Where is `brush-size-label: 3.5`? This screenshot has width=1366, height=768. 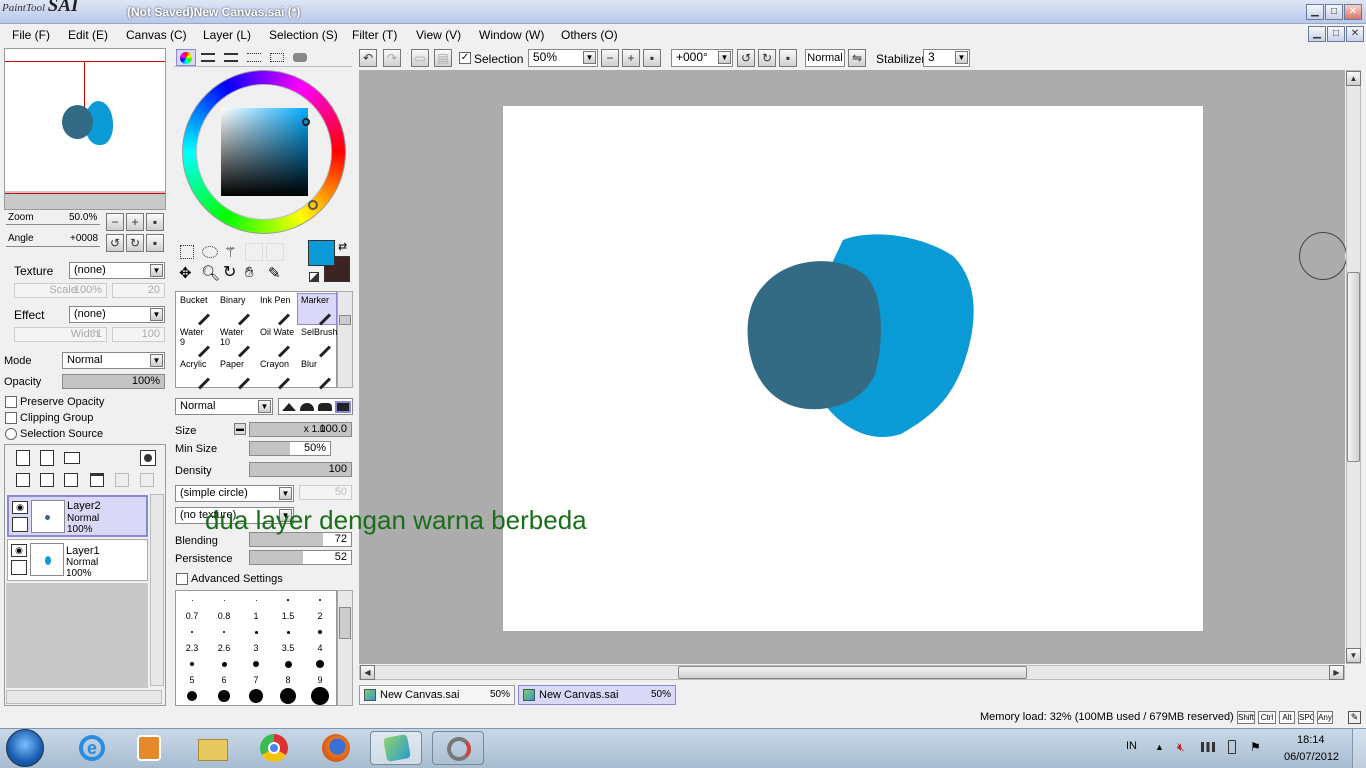 brush-size-label: 3.5 is located at coordinates (288, 648).